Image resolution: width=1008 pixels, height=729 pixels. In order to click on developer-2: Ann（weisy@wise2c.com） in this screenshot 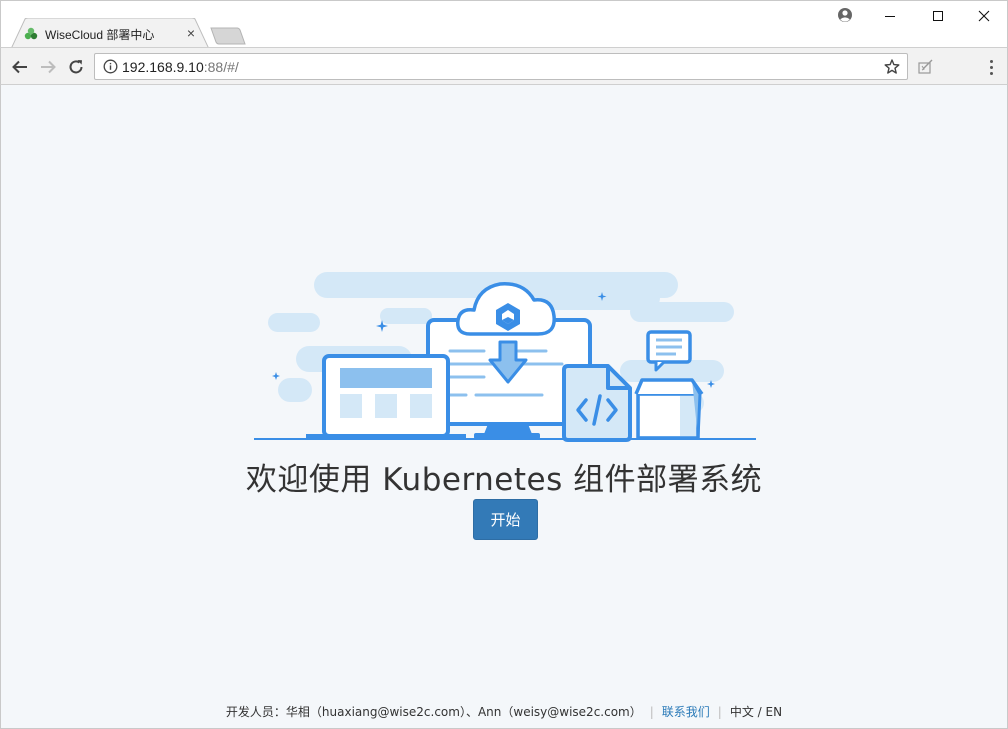, I will do `click(559, 712)`.